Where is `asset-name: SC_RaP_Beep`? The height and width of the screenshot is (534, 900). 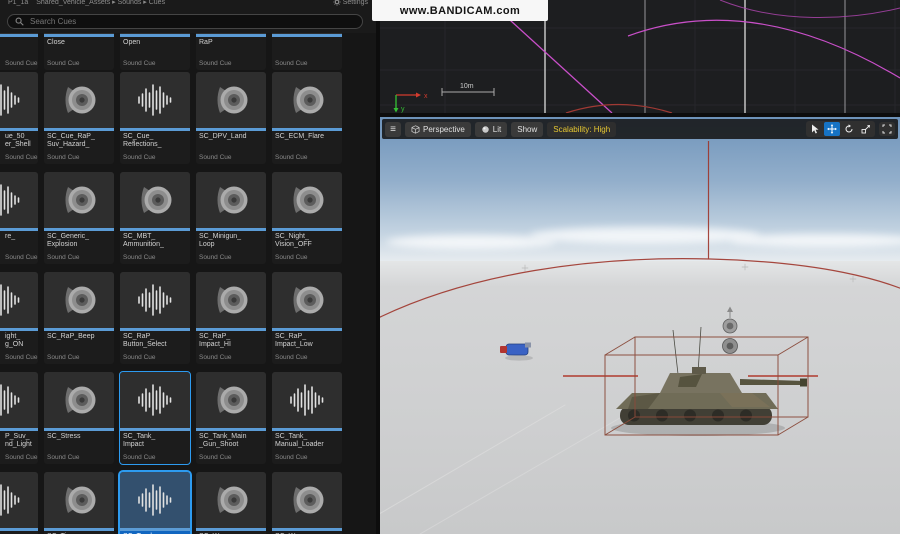
asset-name: SC_RaP_Beep is located at coordinates (71, 336).